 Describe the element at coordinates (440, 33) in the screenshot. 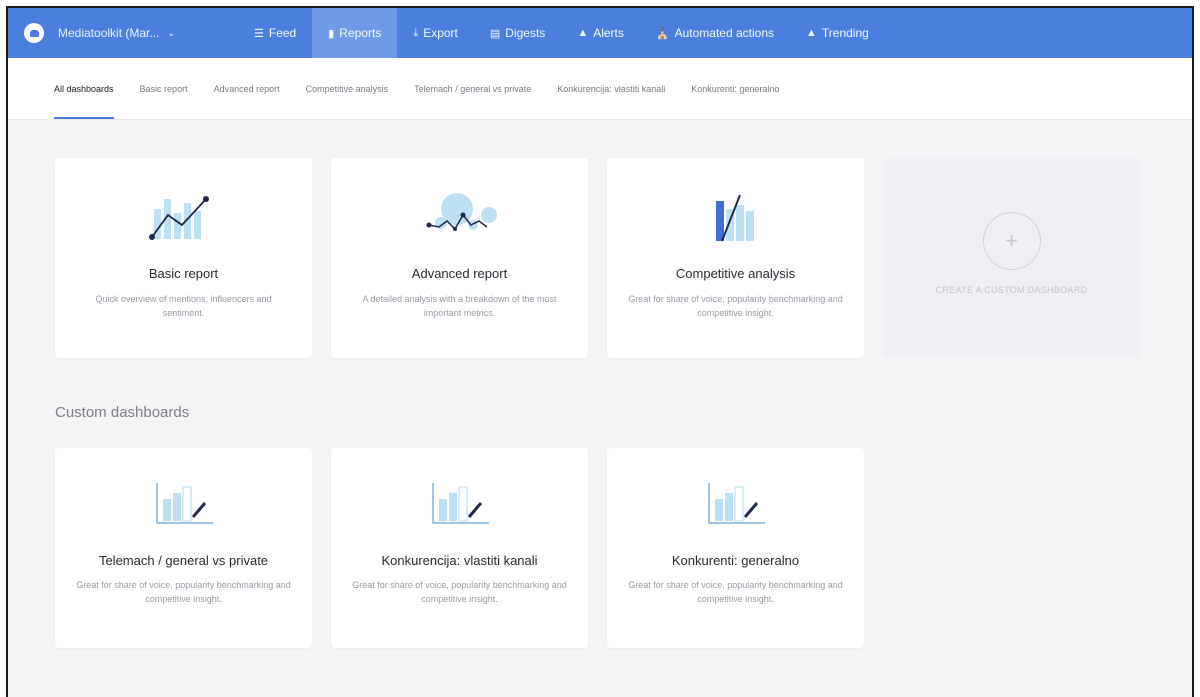

I see `nav-export-label: Export` at that location.